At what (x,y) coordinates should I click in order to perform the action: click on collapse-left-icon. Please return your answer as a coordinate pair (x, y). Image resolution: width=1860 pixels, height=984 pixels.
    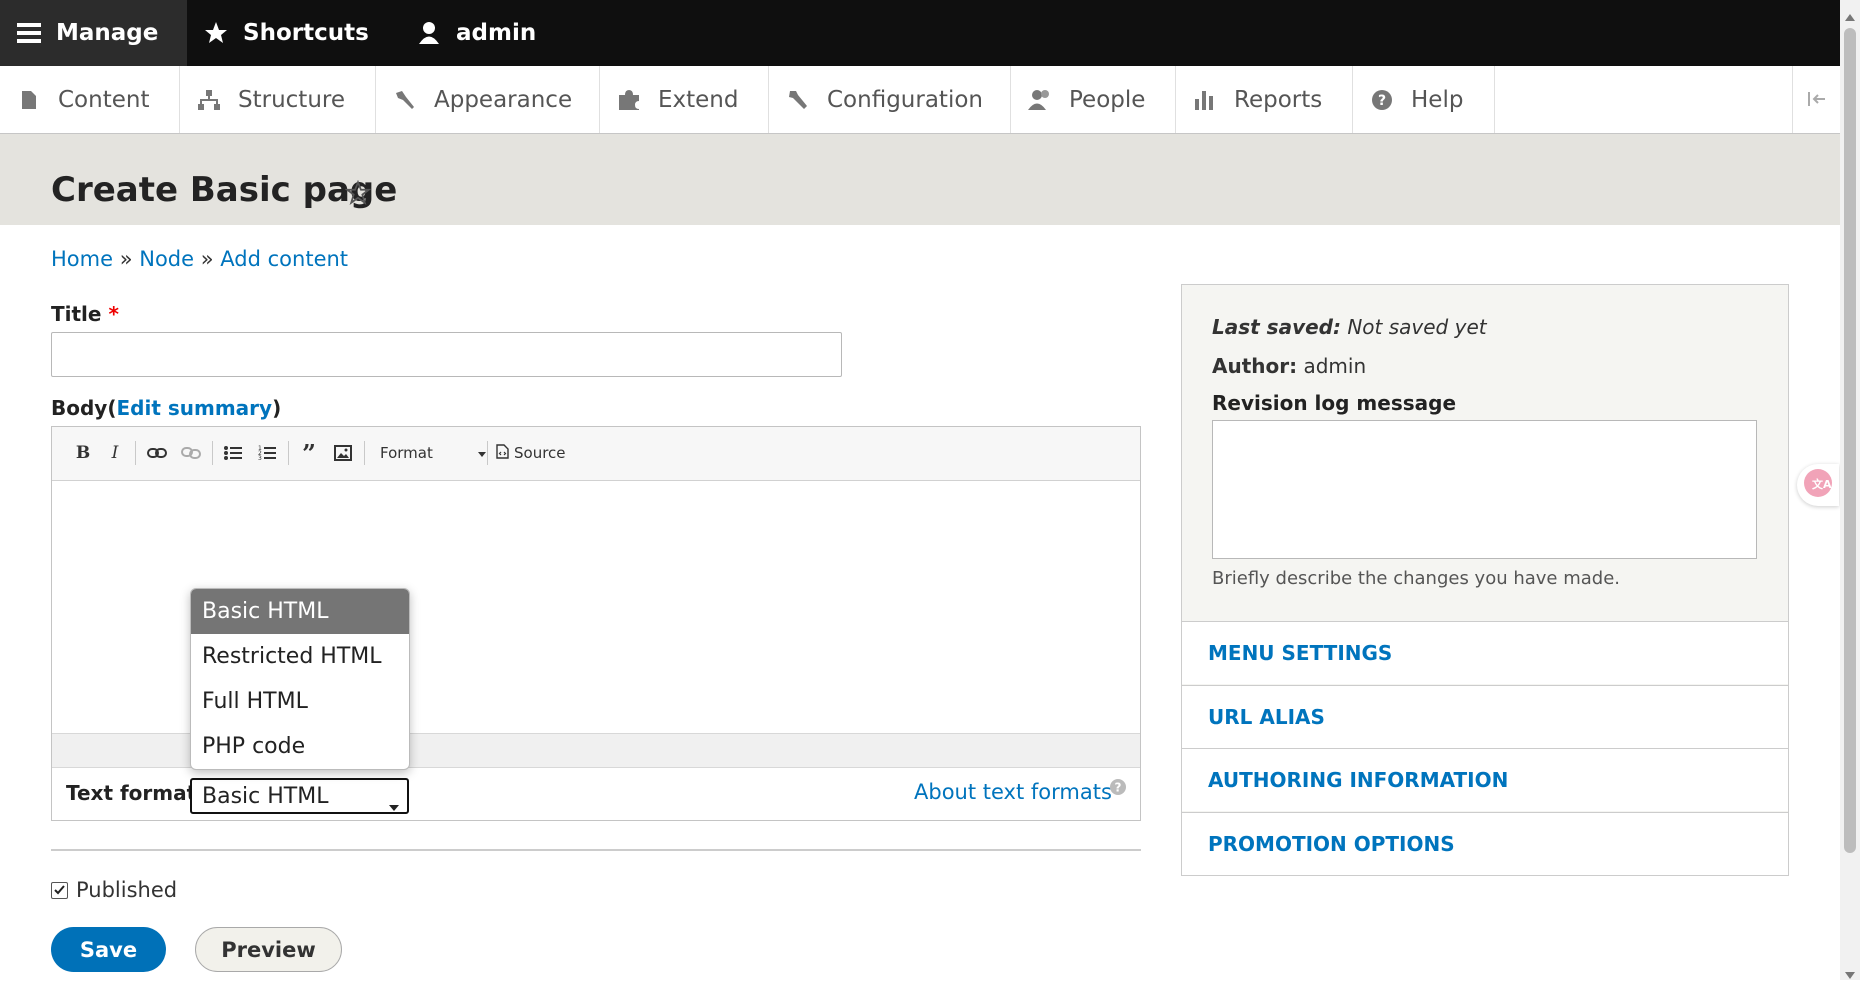
    Looking at the image, I should click on (1817, 100).